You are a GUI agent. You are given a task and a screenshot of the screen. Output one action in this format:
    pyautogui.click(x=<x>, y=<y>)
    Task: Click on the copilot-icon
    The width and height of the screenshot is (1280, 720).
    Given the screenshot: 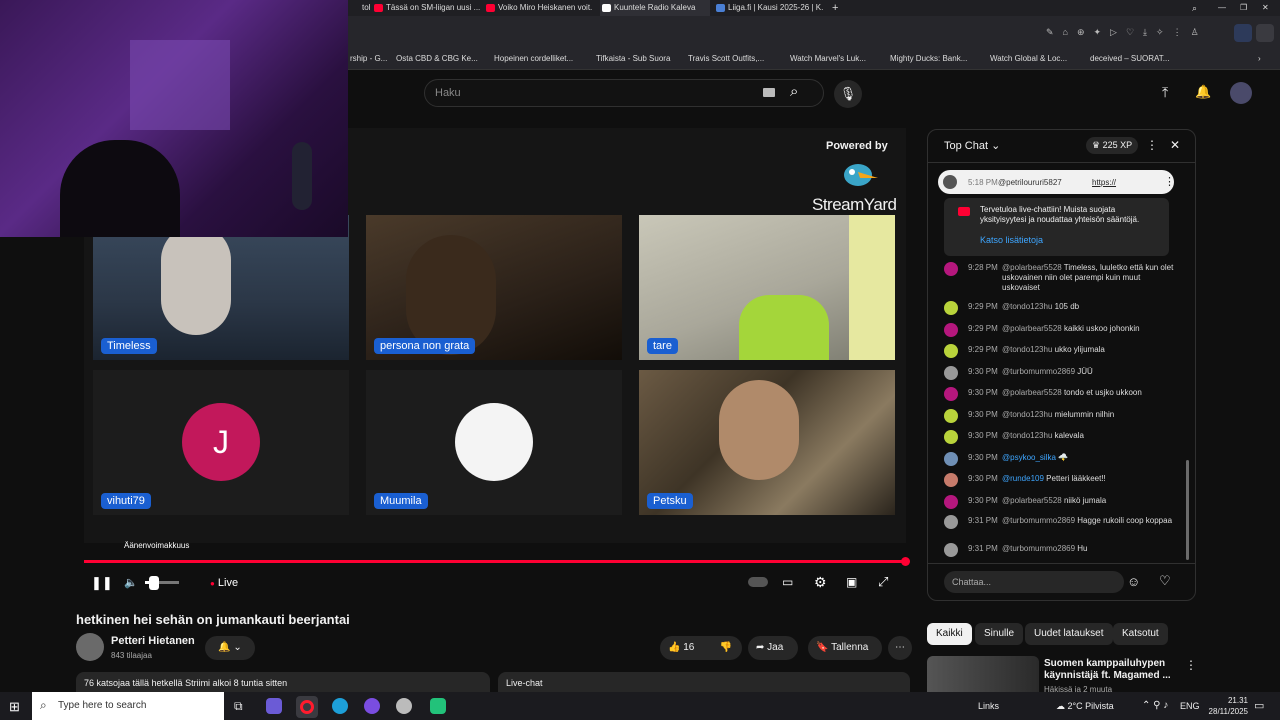 What is the action you would take?
    pyautogui.click(x=274, y=706)
    